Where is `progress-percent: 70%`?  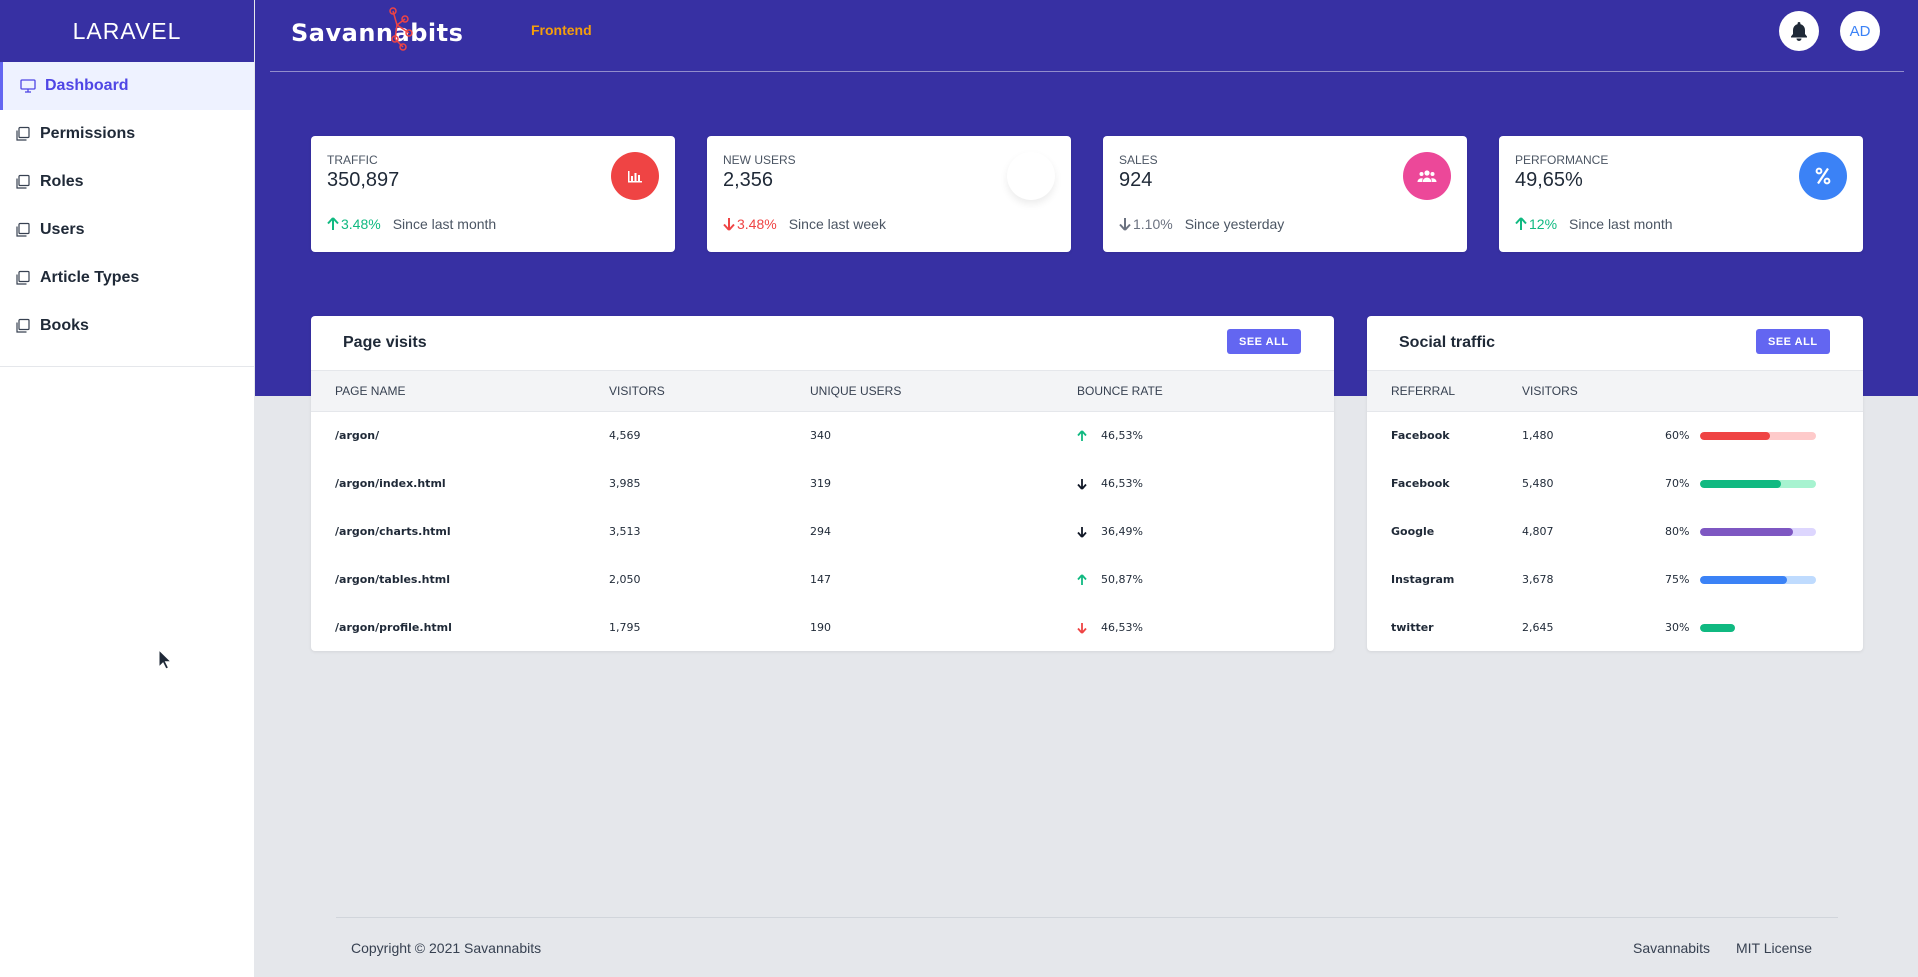 progress-percent: 70% is located at coordinates (1677, 483).